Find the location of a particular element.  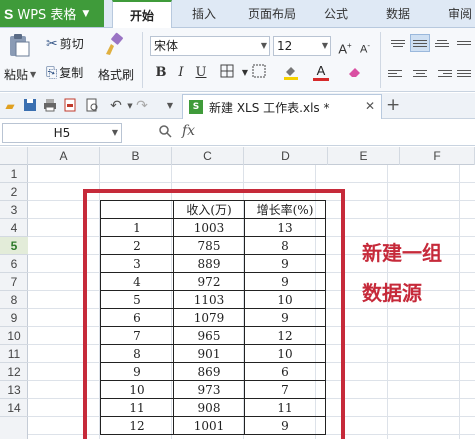

row-header-bar: 1 2 3 4 5 6 7 8 9 10 11 12 13 14 is located at coordinates (14, 302).